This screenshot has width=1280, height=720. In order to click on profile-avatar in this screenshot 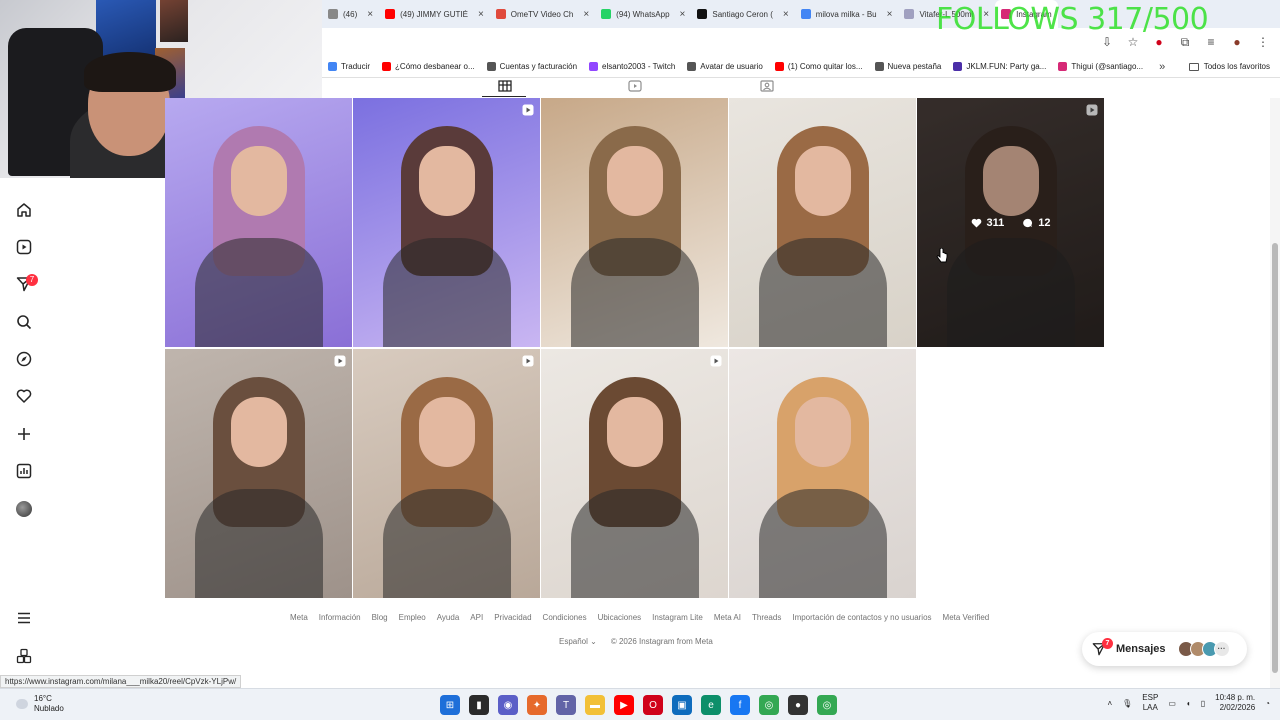, I will do `click(24, 509)`.